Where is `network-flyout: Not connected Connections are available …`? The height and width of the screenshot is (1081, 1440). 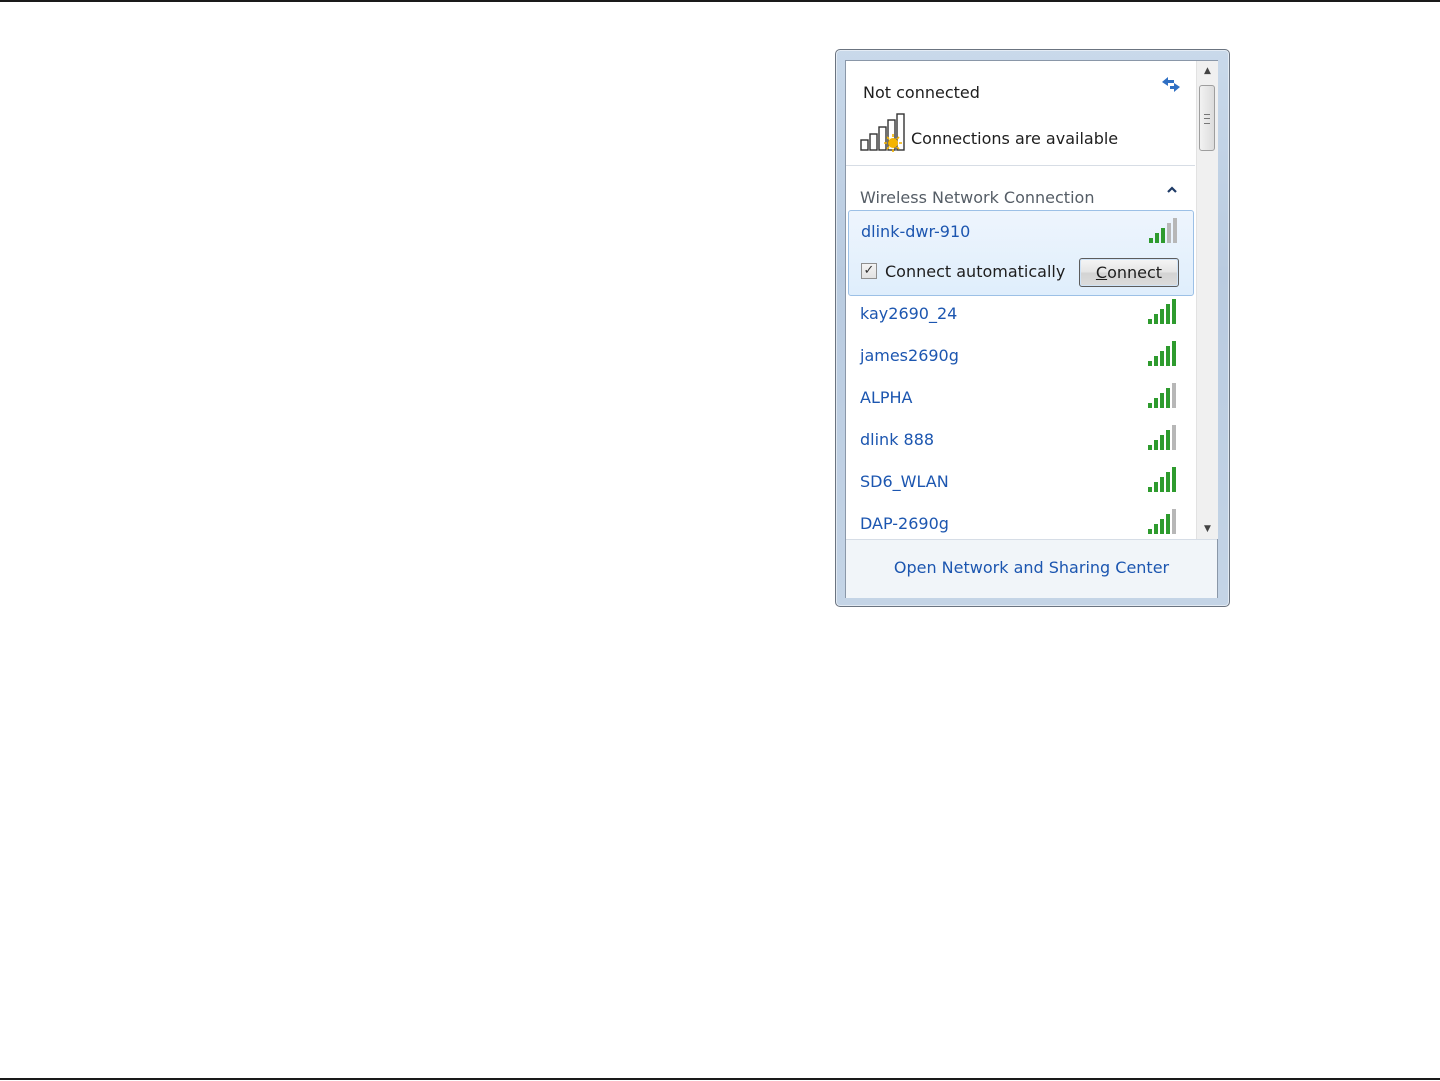 network-flyout: Not connected Connections are available … is located at coordinates (1032, 328).